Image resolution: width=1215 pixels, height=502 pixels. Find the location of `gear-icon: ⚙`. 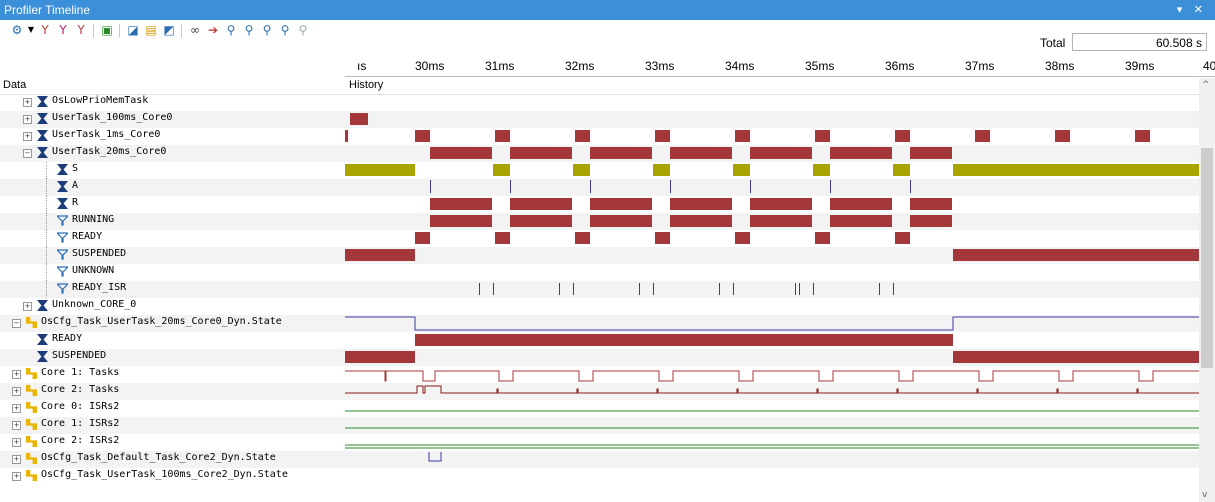

gear-icon: ⚙ is located at coordinates (17, 30).